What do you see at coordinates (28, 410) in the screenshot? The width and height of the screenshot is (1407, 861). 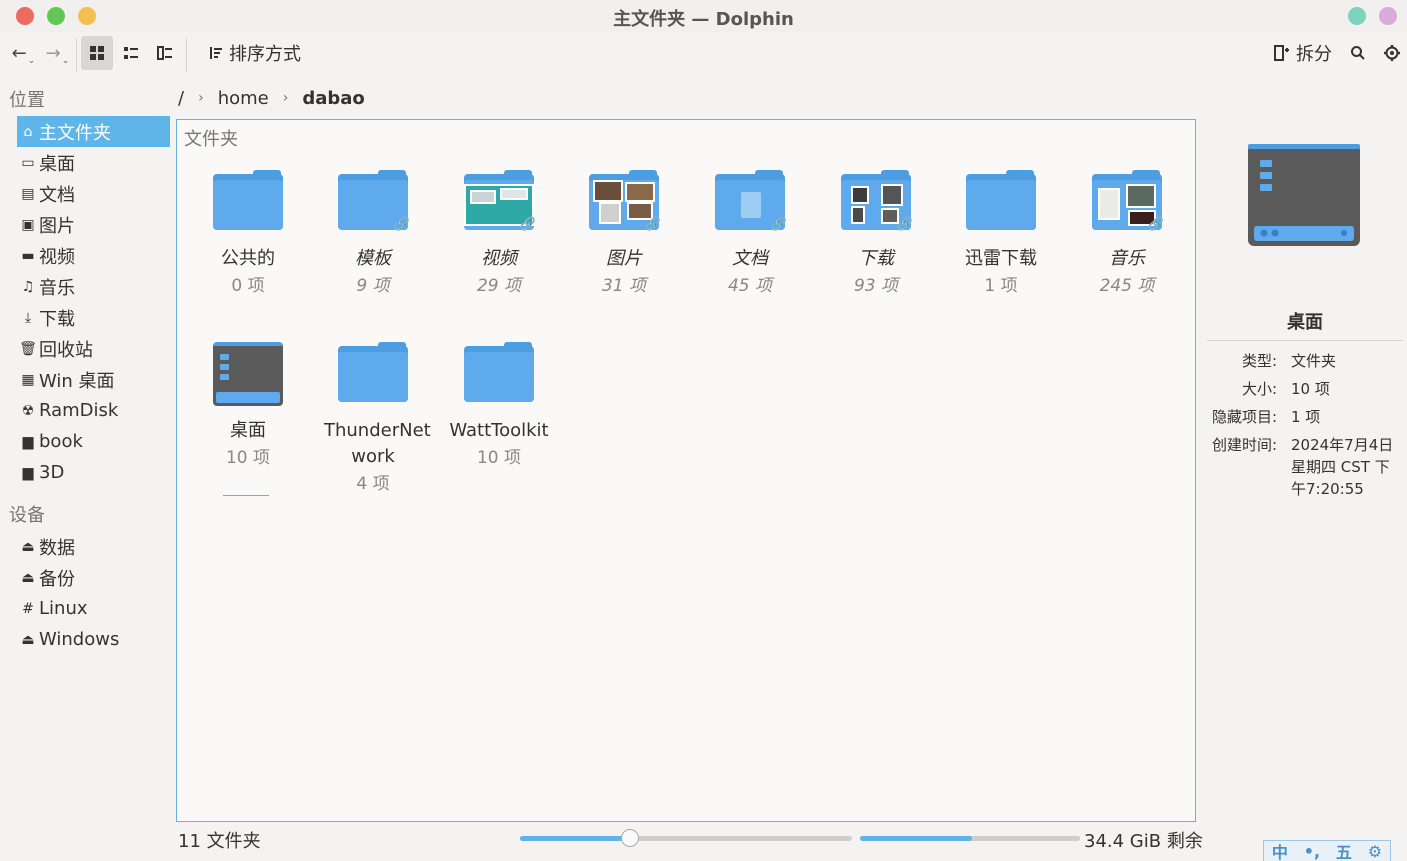 I see `sidebar-item-icon: ☢` at bounding box center [28, 410].